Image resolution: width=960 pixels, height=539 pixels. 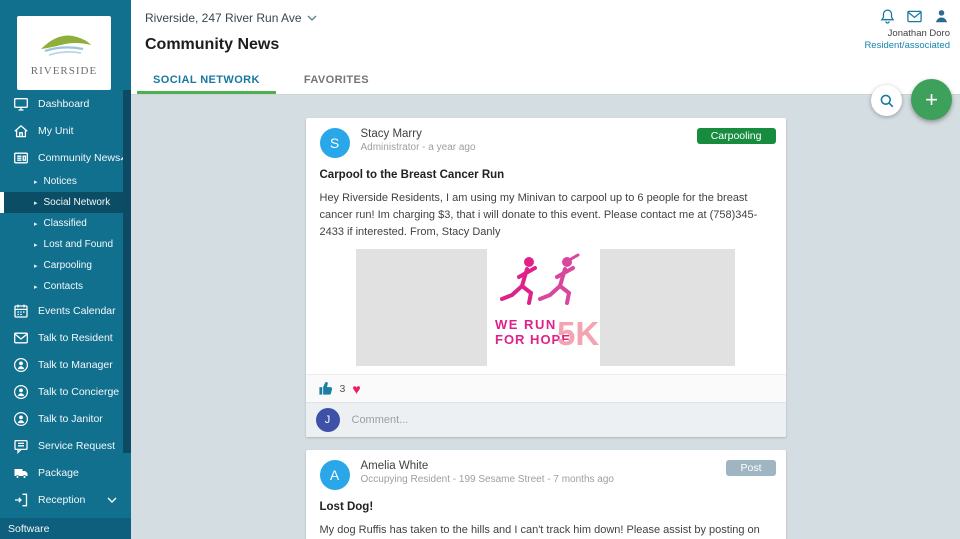 I want to click on property-selector-label: Riverside, 247 River Run Ave, so click(x=223, y=18).